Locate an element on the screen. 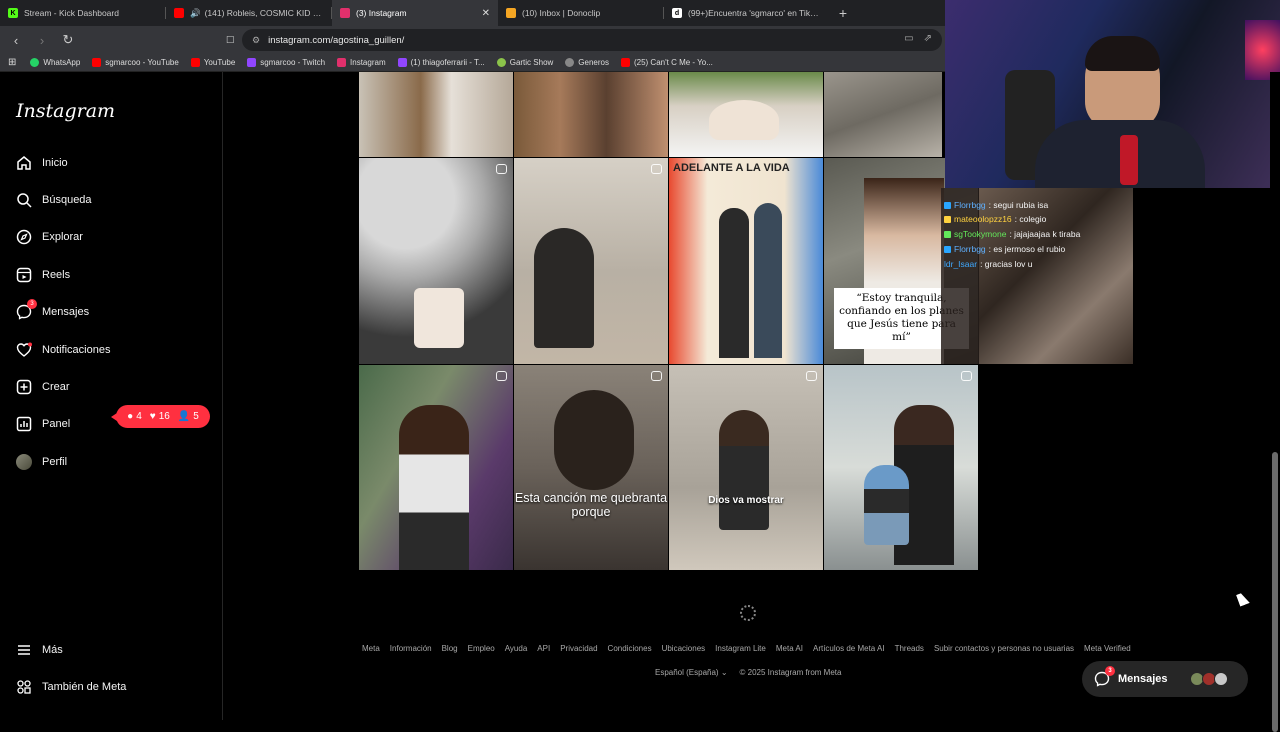 This screenshot has width=1280, height=732. footer-link: Blog is located at coordinates (450, 648).